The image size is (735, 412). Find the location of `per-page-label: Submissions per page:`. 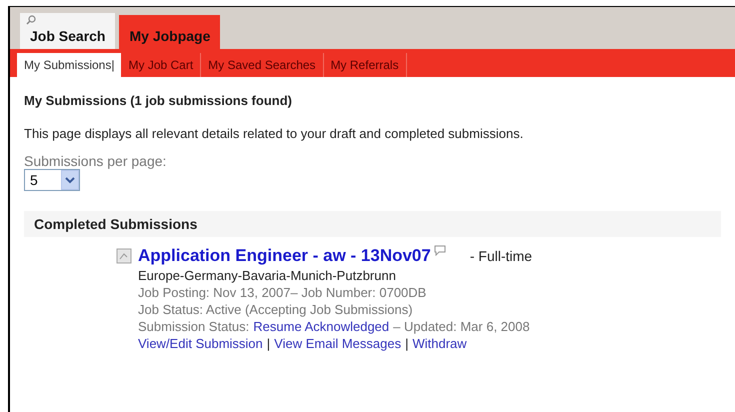

per-page-label: Submissions per page: is located at coordinates (96, 161).